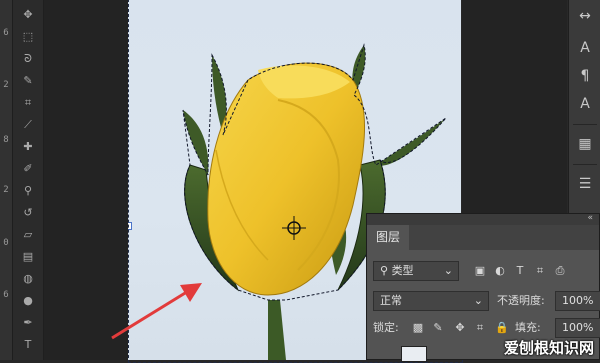 Image resolution: width=600 pixels, height=363 pixels. Describe the element at coordinates (28, 257) in the screenshot. I see `gradient-tool-icon: ▤` at that location.